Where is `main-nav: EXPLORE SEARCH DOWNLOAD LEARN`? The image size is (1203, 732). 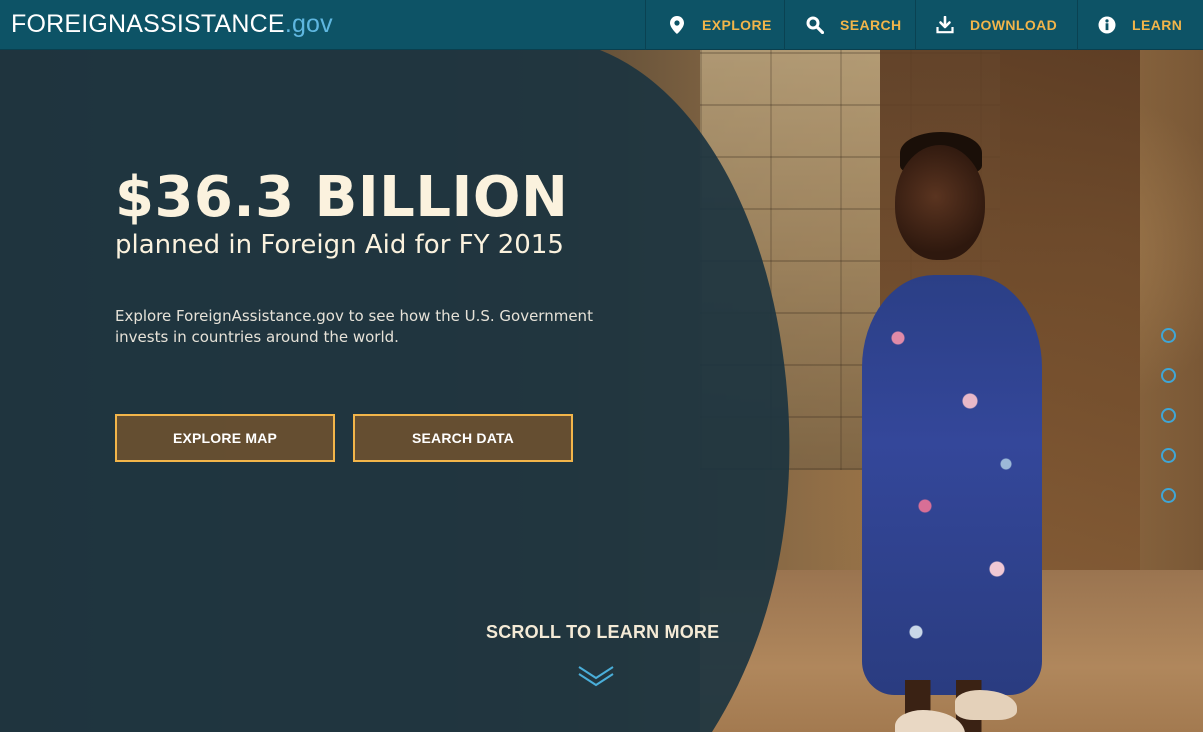 main-nav: EXPLORE SEARCH DOWNLOAD LEARN is located at coordinates (924, 25).